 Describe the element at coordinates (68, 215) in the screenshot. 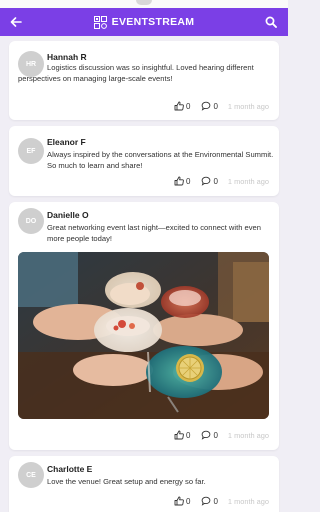

I see `author-name: Danielle O` at that location.